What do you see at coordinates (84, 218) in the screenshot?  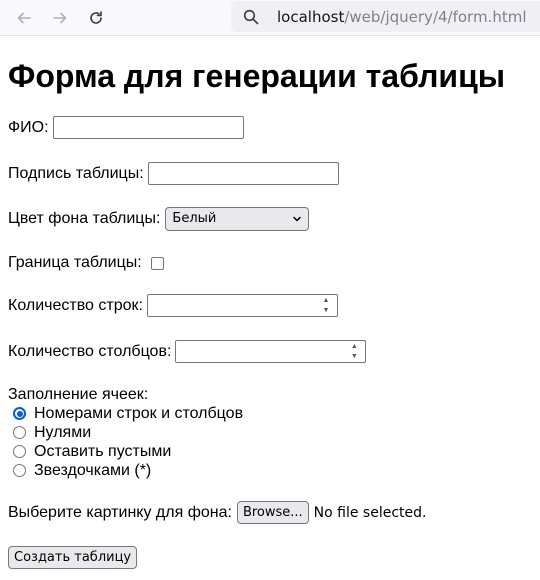 I see `bg-color-label: Цвет фона таблицы:` at bounding box center [84, 218].